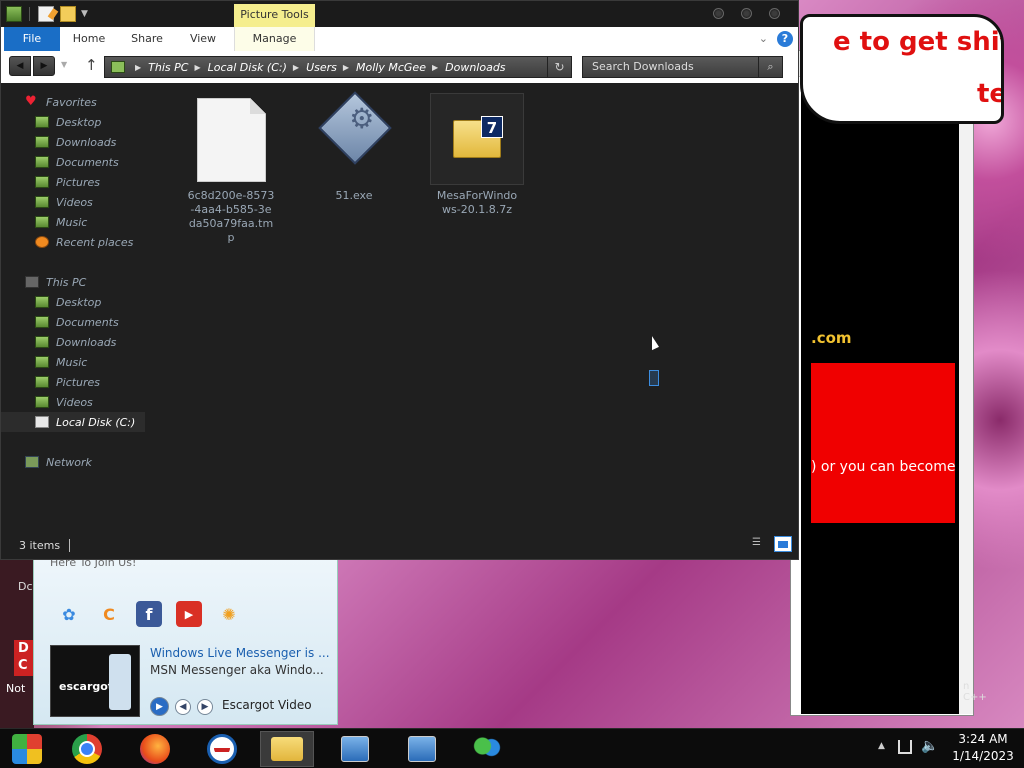 This screenshot has width=1024, height=768. I want to click on sidebar-item-videos: Videos, so click(73, 202).